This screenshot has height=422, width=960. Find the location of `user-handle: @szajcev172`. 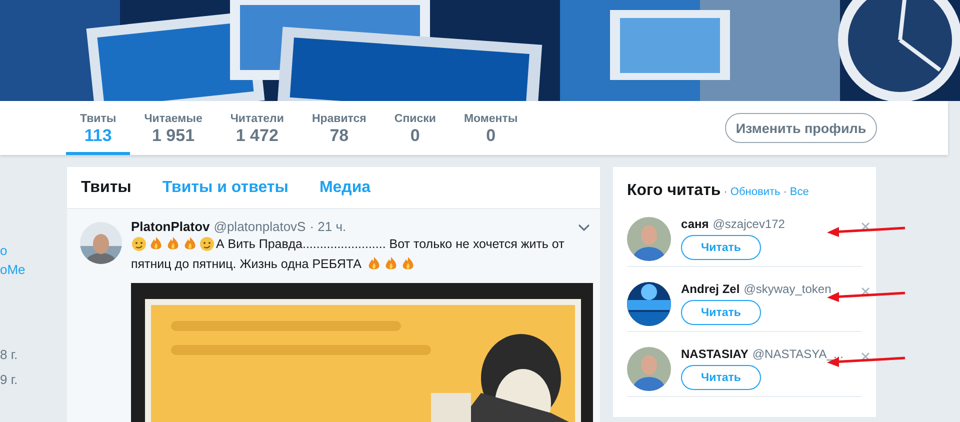

user-handle: @szajcev172 is located at coordinates (748, 224).